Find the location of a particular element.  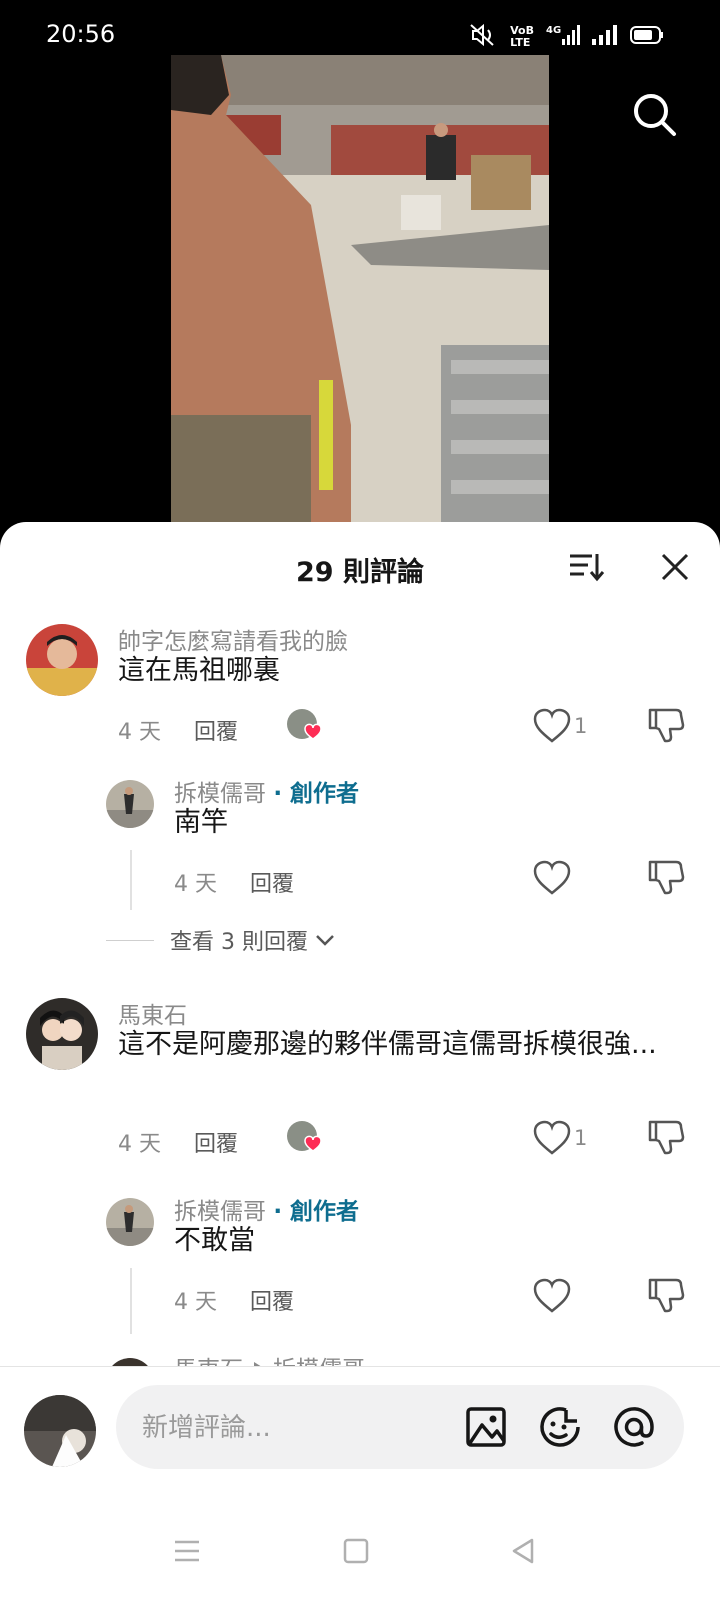

emoji-icon is located at coordinates (560, 1427).